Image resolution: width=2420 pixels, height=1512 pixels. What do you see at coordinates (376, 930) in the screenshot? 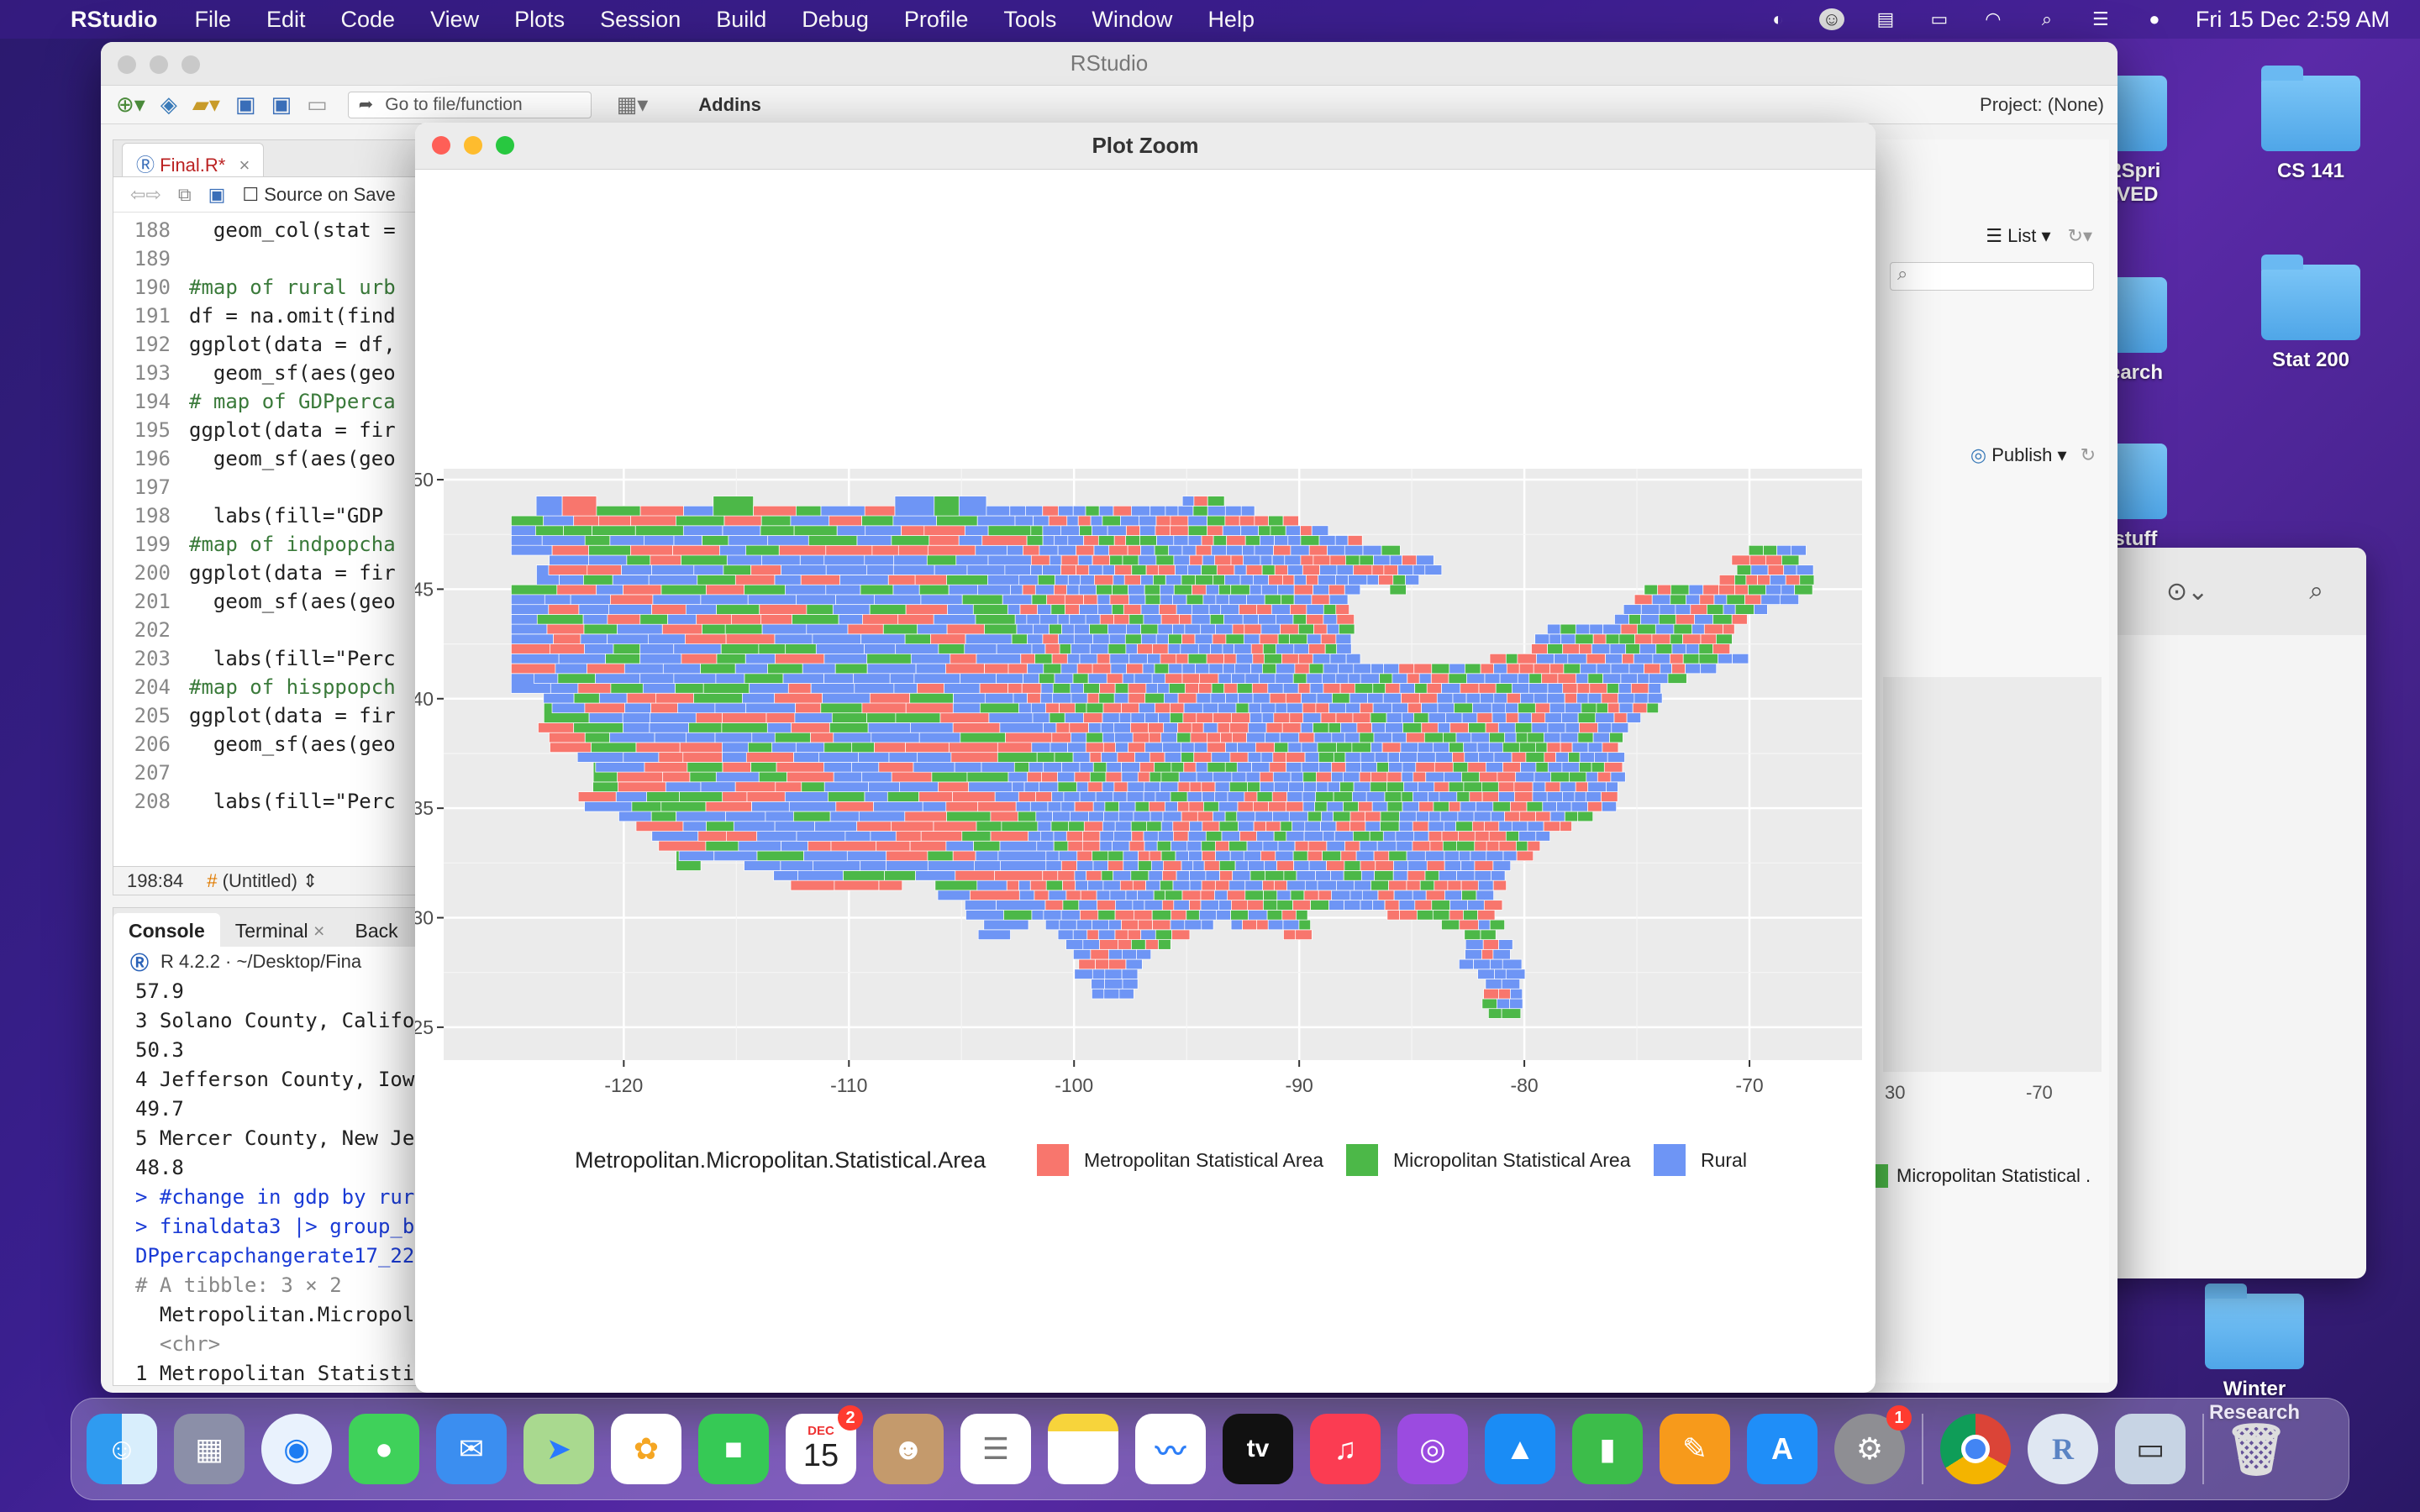
I see `tab-background-jobs: Back` at bounding box center [376, 930].